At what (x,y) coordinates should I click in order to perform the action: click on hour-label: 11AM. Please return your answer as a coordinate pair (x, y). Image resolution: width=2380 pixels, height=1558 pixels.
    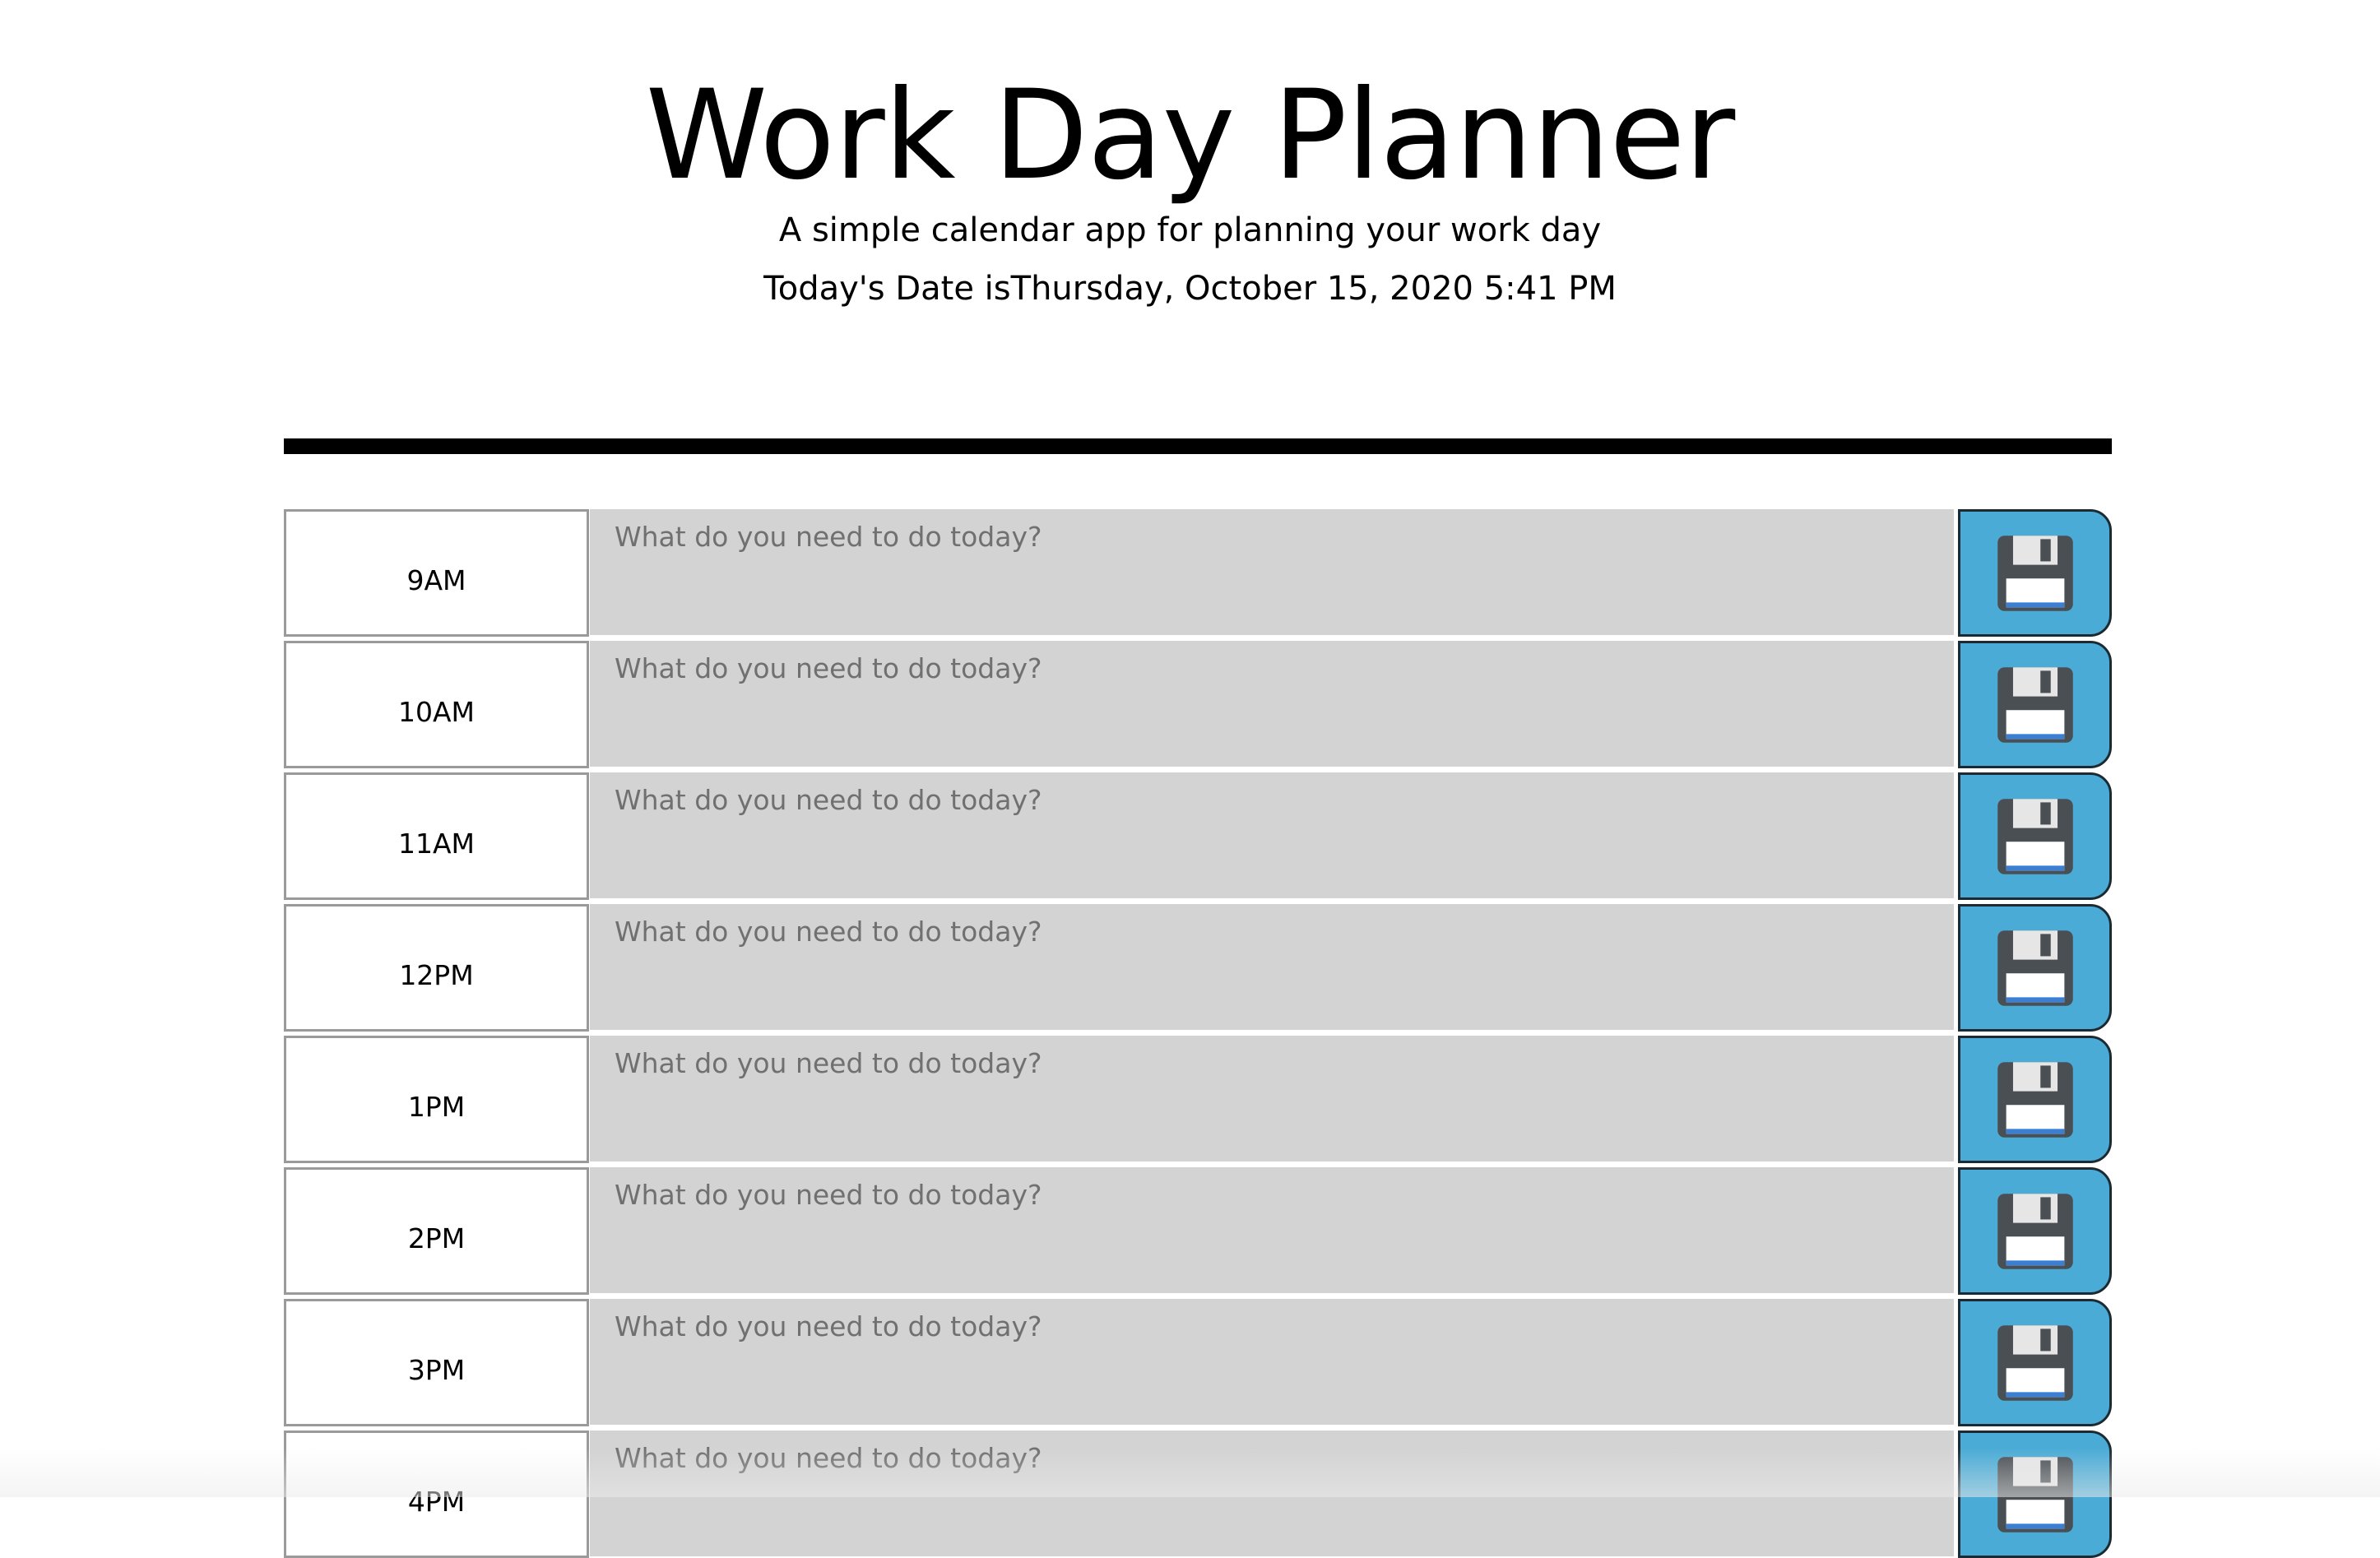
    Looking at the image, I should click on (436, 836).